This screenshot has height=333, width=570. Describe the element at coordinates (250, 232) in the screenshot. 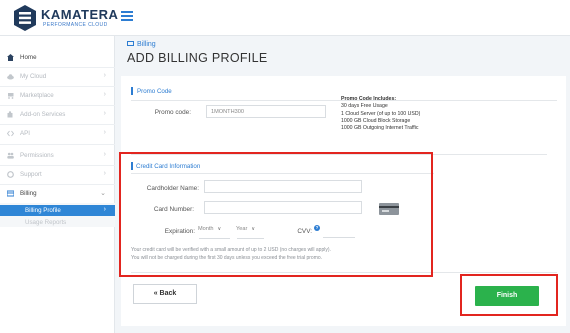

I see `expiration-year-select: Year ∨` at that location.